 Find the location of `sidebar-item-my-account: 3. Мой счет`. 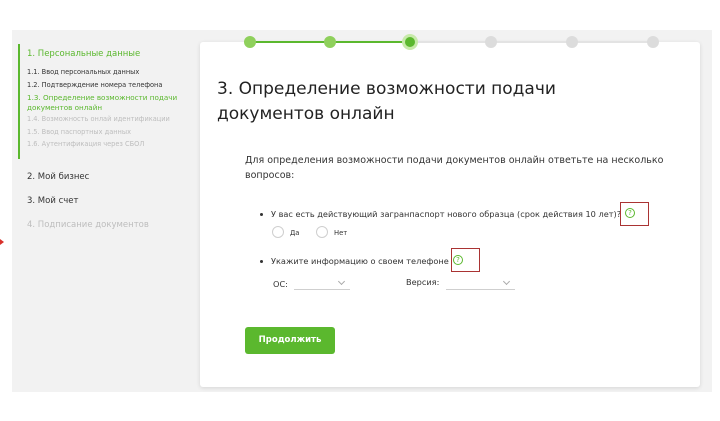

sidebar-item-my-account: 3. Мой счет is located at coordinates (105, 201).